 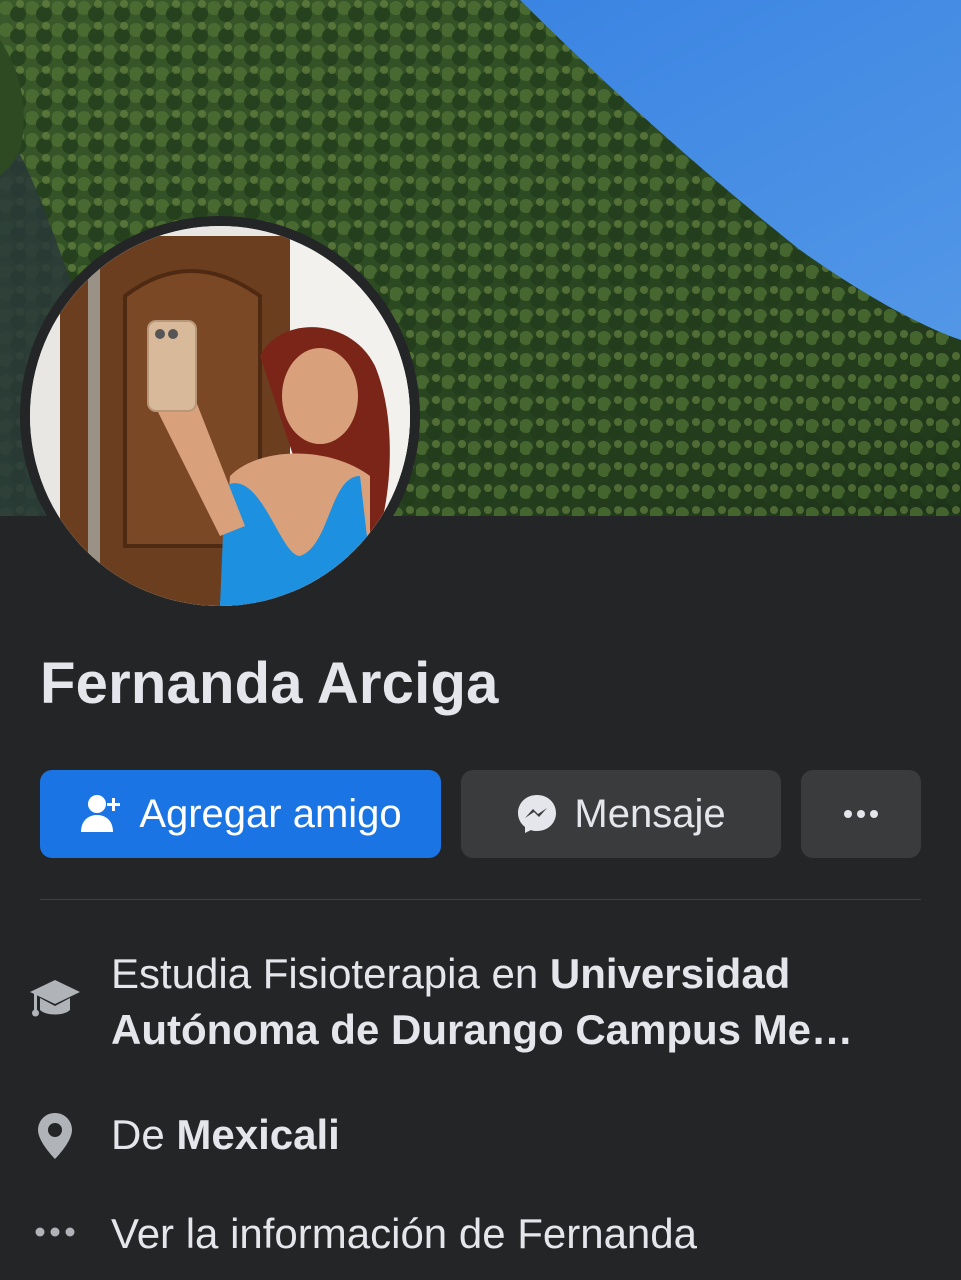 What do you see at coordinates (404, 1234) in the screenshot?
I see `see-info-link: Ver la información de Fernanda` at bounding box center [404, 1234].